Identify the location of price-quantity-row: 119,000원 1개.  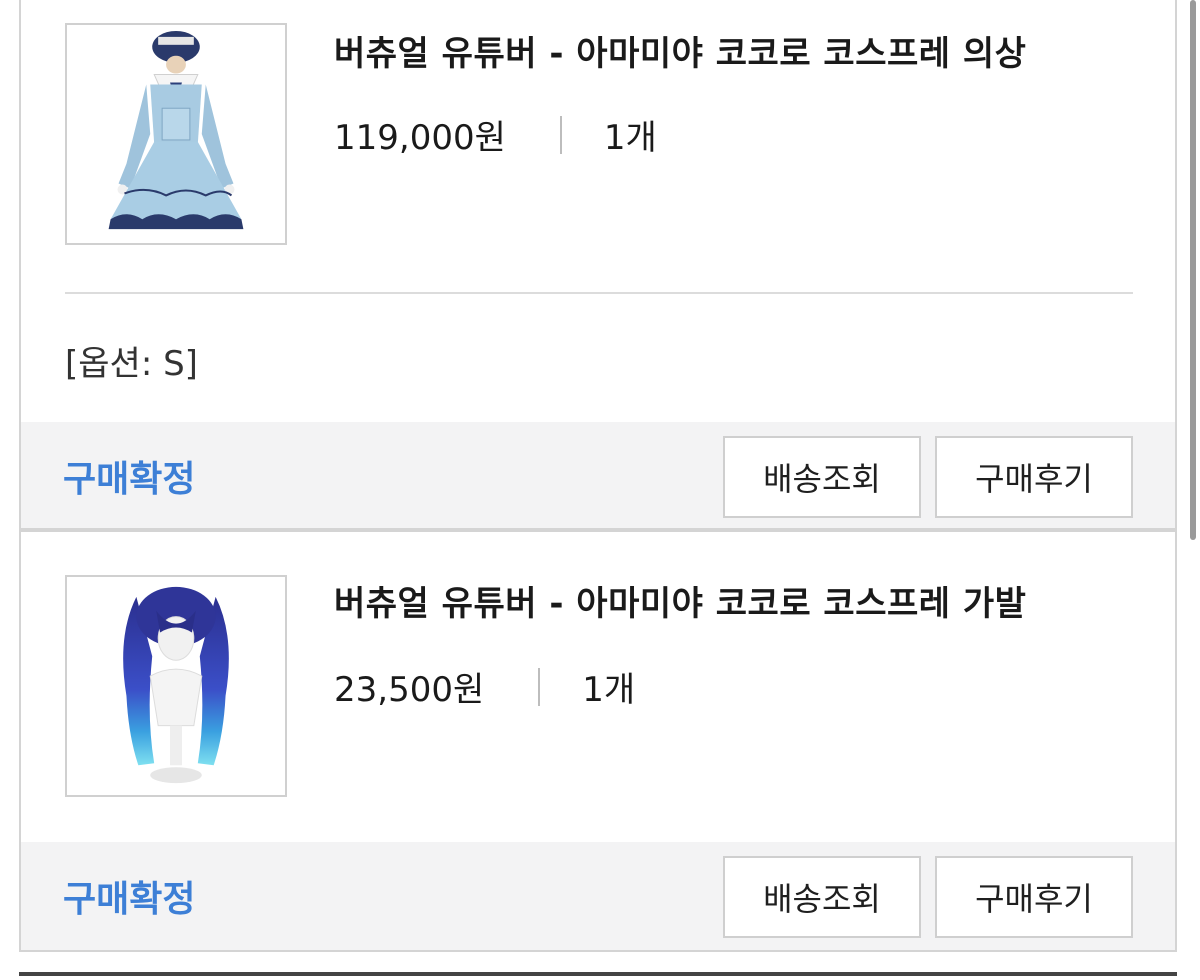
(495, 134).